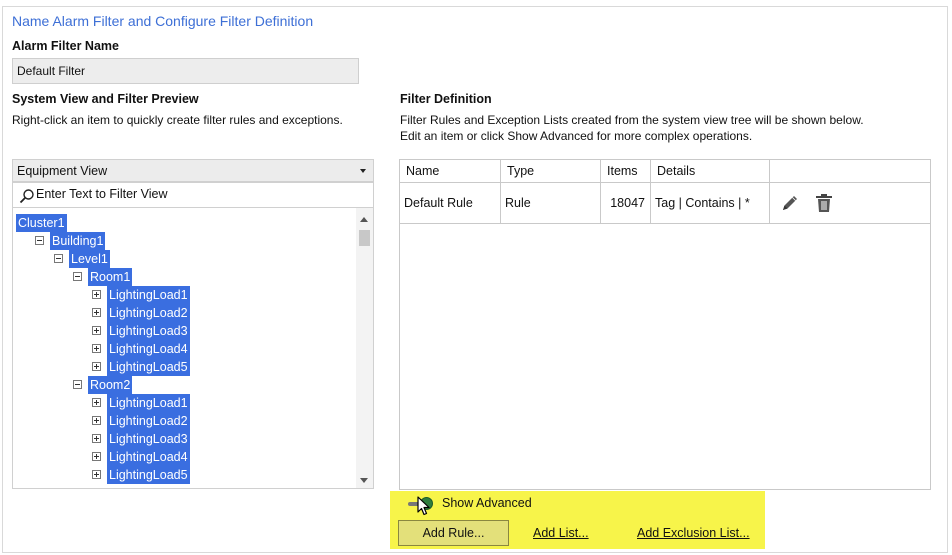 Image resolution: width=952 pixels, height=555 pixels. What do you see at coordinates (710, 203) in the screenshot?
I see `rule-details-cell: Tag | Contains | *` at bounding box center [710, 203].